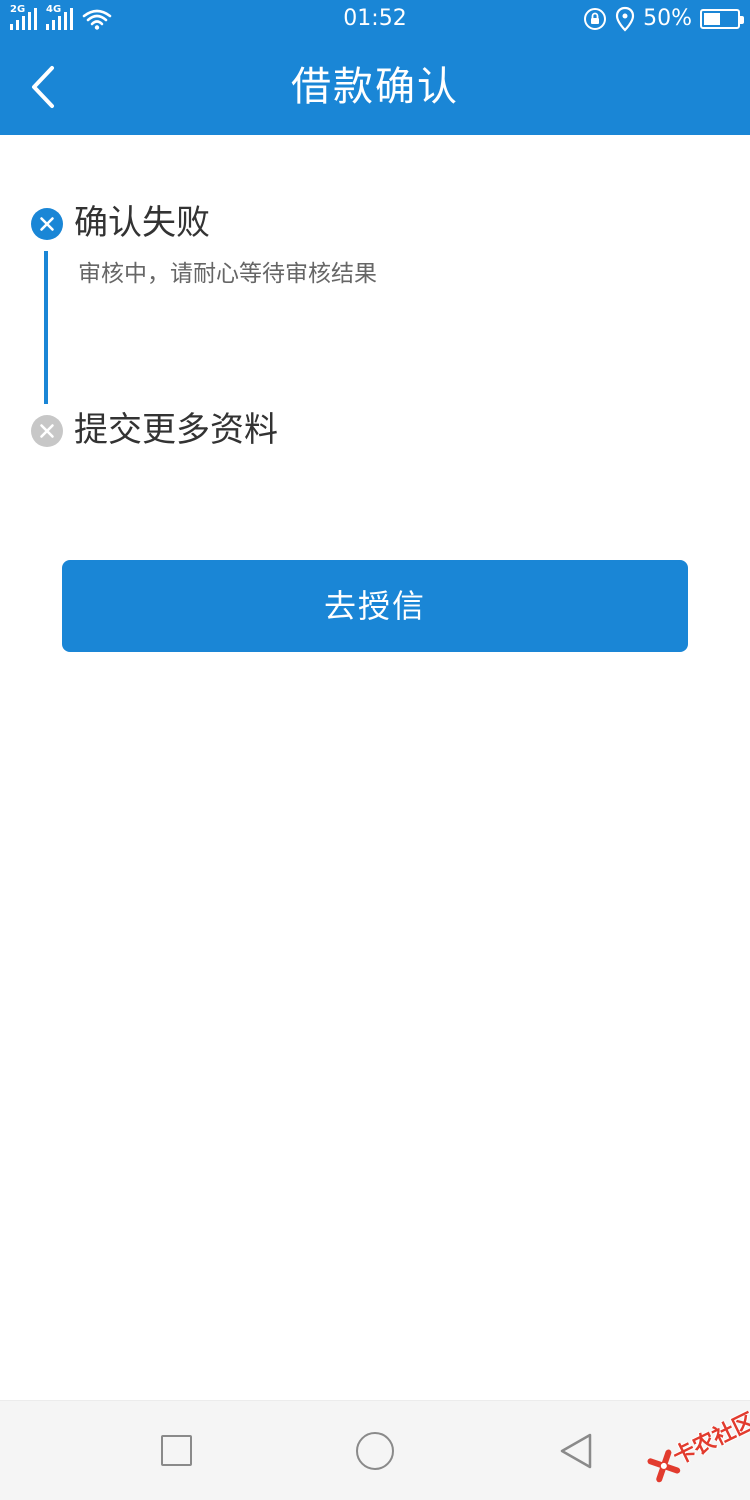  I want to click on battery-icon, so click(722, 19).